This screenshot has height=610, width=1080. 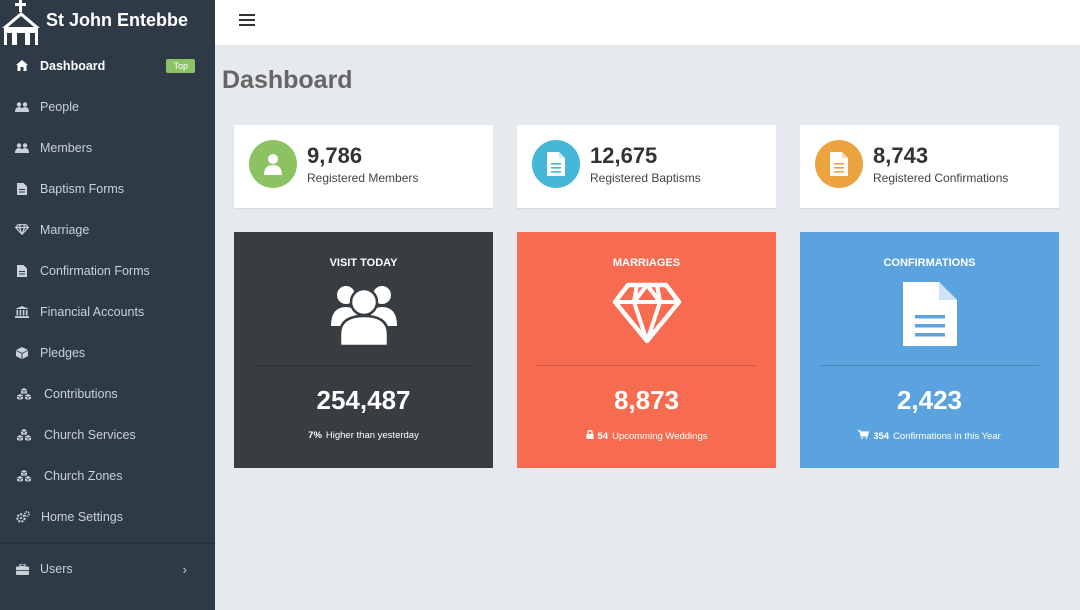 What do you see at coordinates (107, 147) in the screenshot?
I see `sidebar-item-members: Members` at bounding box center [107, 147].